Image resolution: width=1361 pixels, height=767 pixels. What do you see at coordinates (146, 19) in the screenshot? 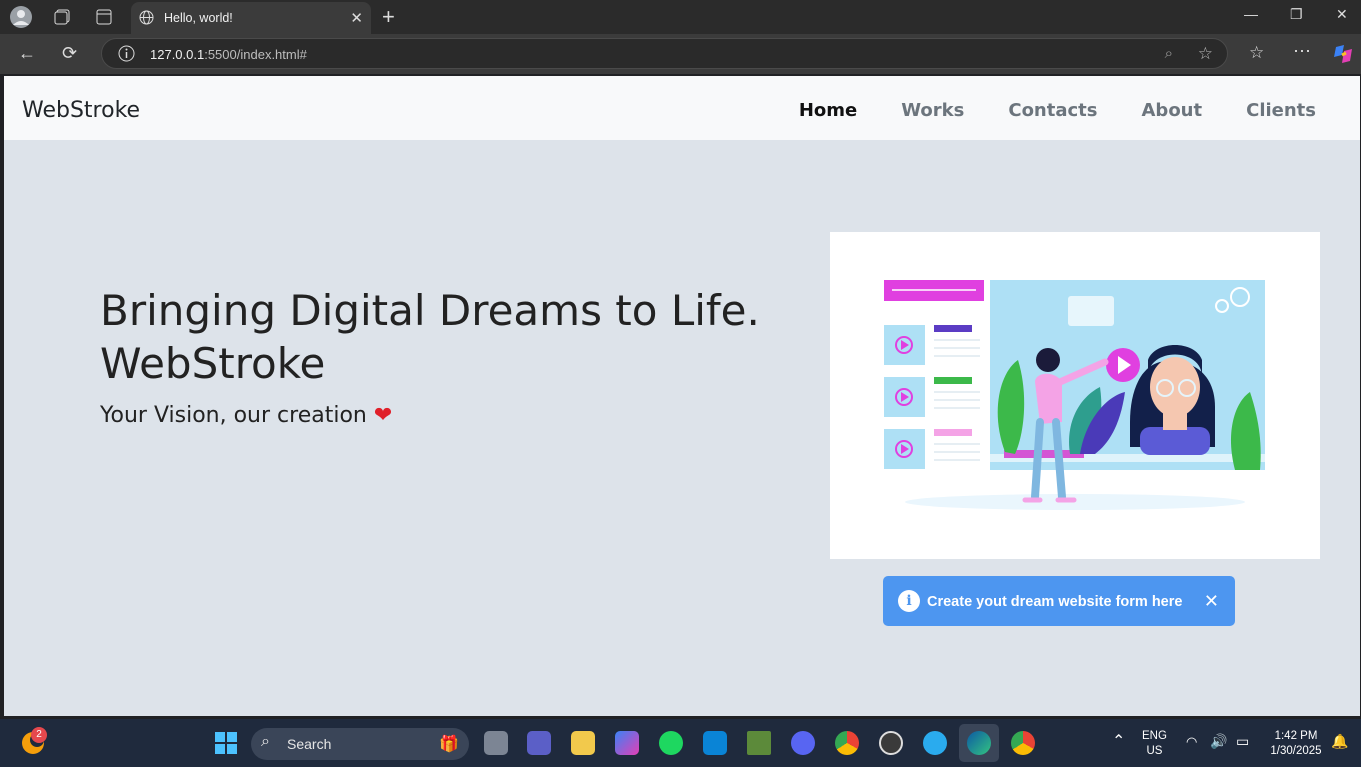
I see `globe-icon` at bounding box center [146, 19].